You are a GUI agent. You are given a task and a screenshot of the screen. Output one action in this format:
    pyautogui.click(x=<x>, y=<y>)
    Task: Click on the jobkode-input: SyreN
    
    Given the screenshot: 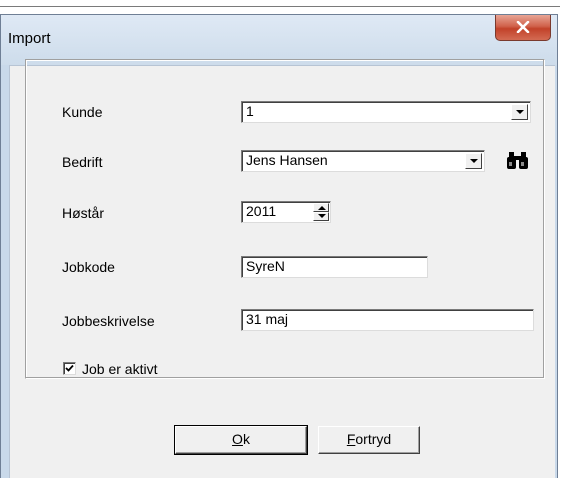 What is the action you would take?
    pyautogui.click(x=334, y=267)
    